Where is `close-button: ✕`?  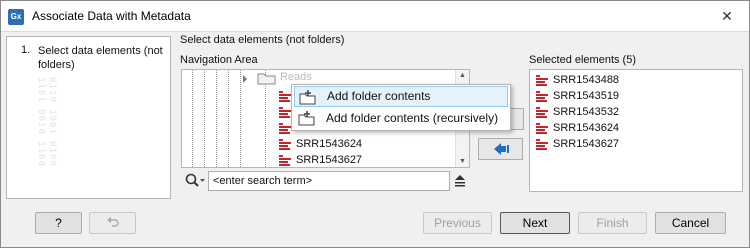 close-button: ✕ is located at coordinates (727, 16).